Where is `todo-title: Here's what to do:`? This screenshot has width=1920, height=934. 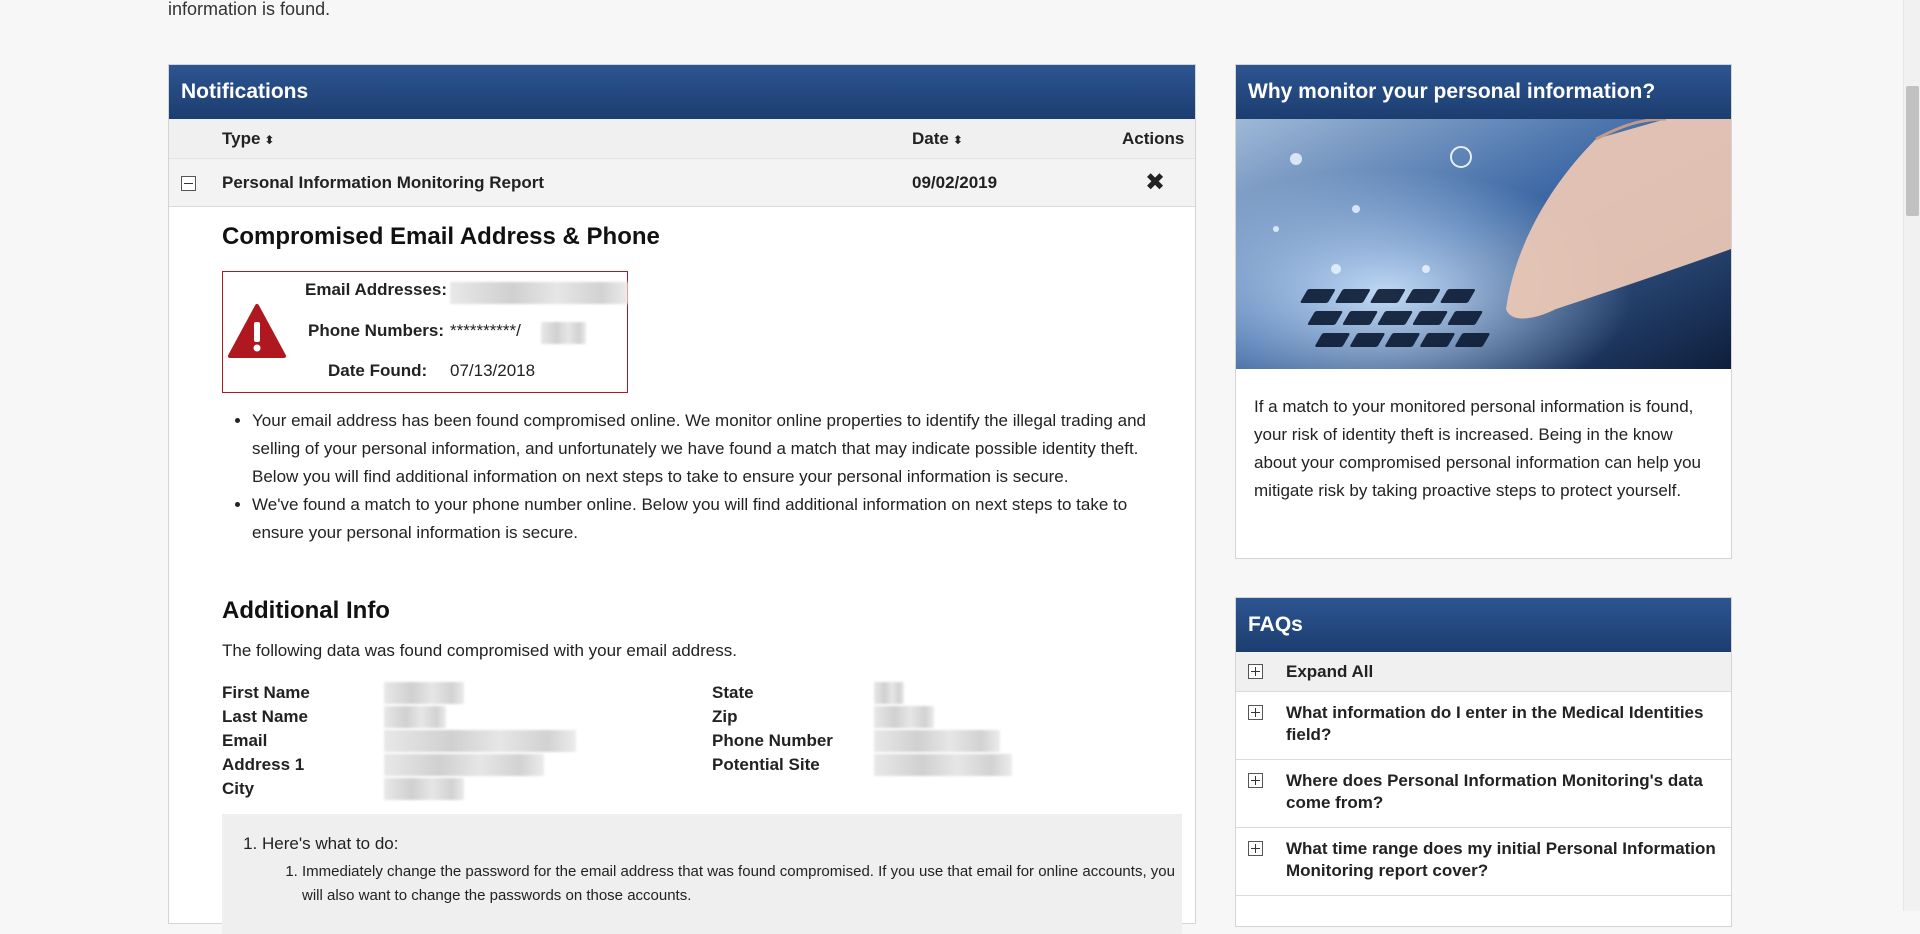
todo-title: Here's what to do: is located at coordinates (330, 843).